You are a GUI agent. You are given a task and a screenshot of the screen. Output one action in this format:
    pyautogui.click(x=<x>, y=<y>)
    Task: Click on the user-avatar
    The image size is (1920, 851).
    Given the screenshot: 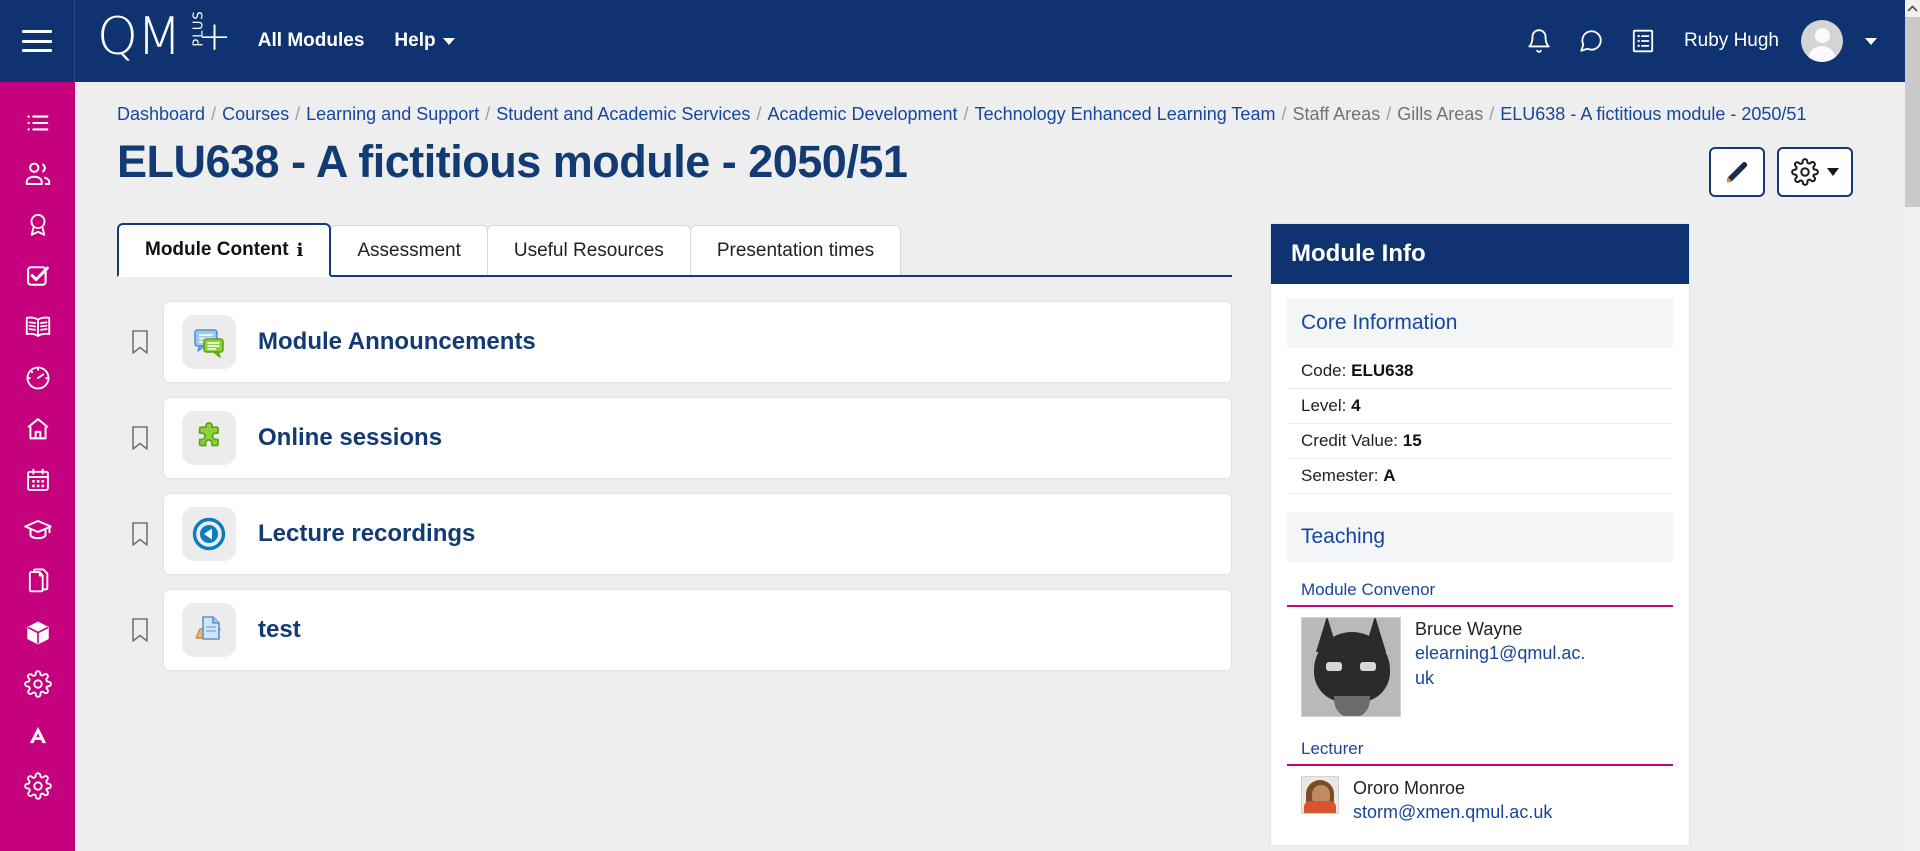 What is the action you would take?
    pyautogui.click(x=1822, y=41)
    